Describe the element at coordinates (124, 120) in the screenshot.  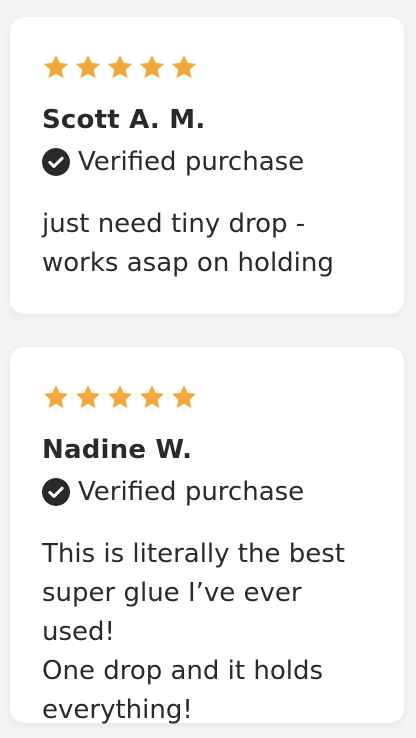
I see `reviewer-name: Scott A. M.` at that location.